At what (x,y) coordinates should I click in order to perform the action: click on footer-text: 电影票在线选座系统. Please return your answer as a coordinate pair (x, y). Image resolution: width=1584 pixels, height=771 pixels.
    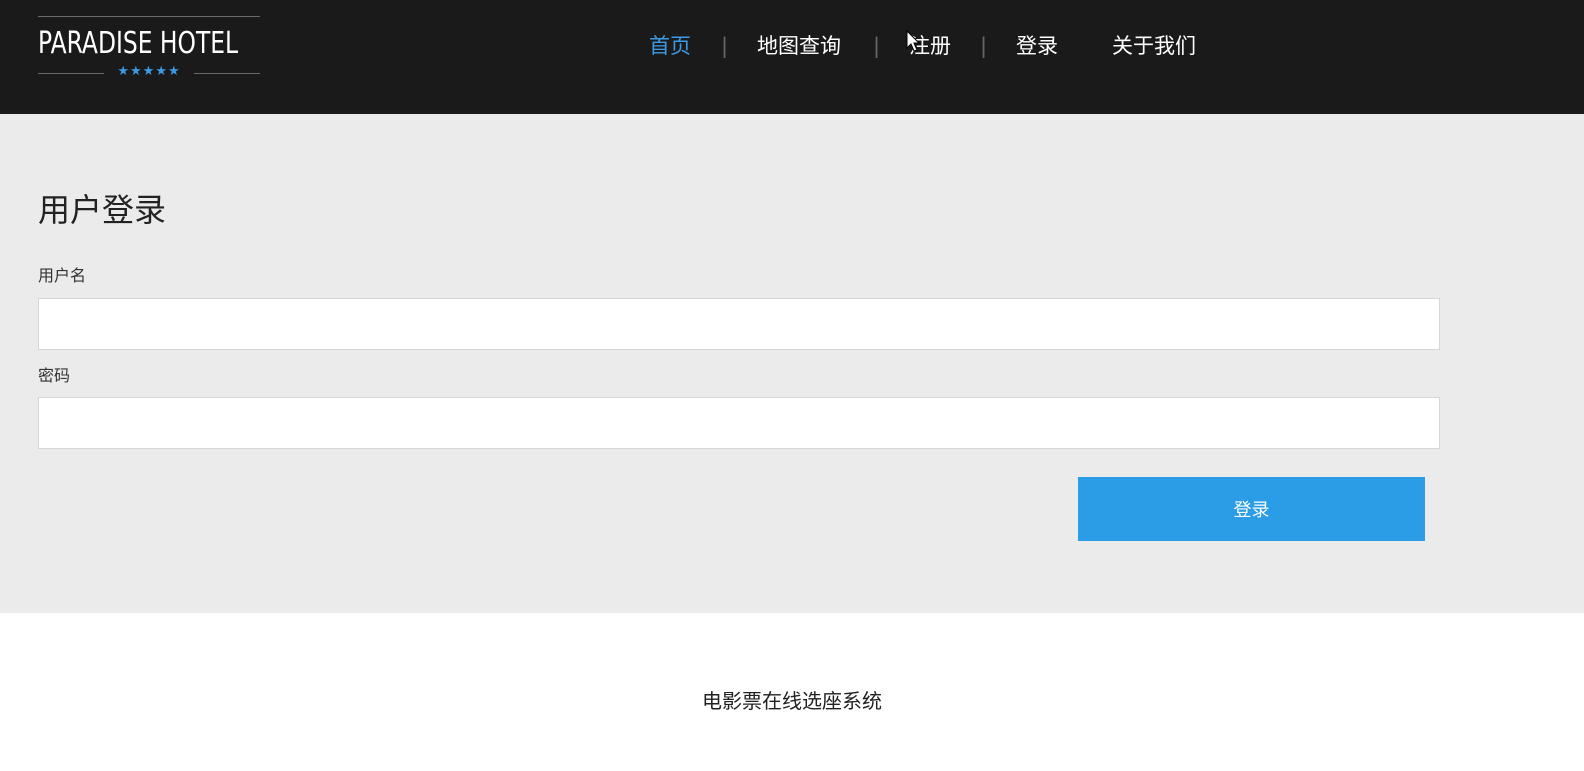
    Looking at the image, I should click on (792, 701).